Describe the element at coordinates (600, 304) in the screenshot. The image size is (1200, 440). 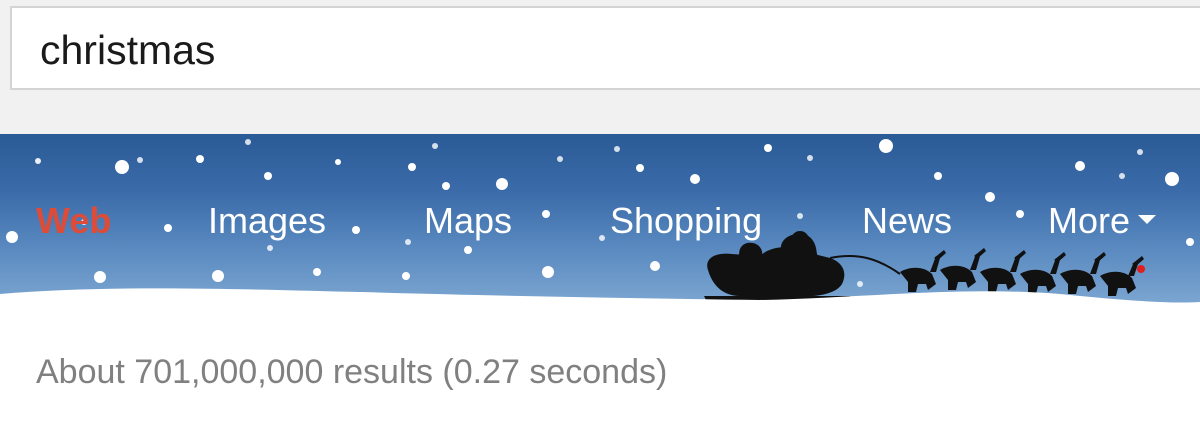
I see `snow-ground` at that location.